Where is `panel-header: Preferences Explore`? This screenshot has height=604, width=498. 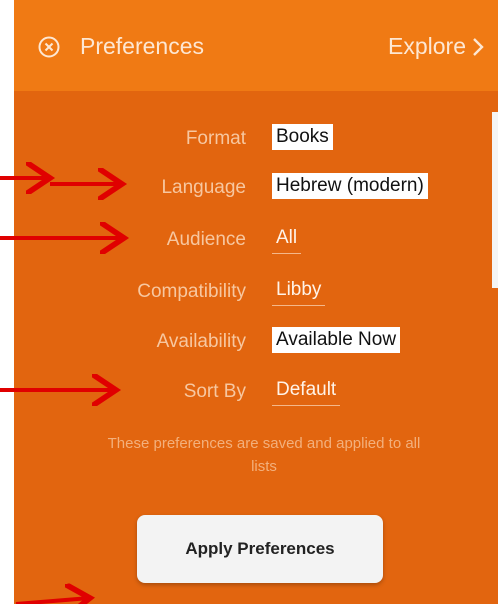 panel-header: Preferences Explore is located at coordinates (256, 45).